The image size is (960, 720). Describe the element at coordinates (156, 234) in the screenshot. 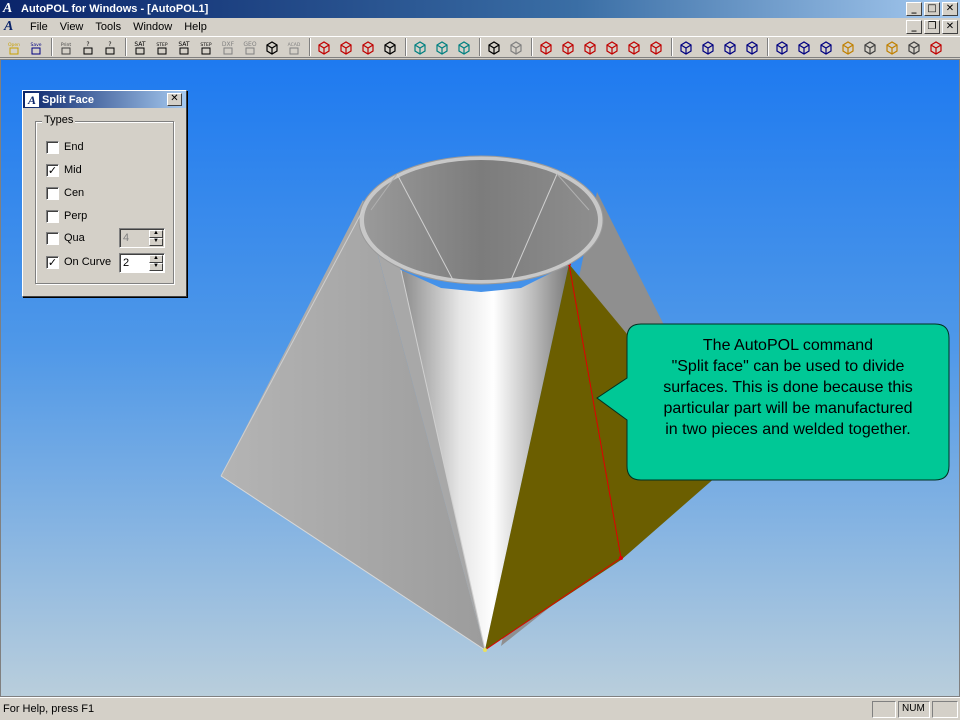

I see `qua-up-arrow-icon: ▲` at that location.